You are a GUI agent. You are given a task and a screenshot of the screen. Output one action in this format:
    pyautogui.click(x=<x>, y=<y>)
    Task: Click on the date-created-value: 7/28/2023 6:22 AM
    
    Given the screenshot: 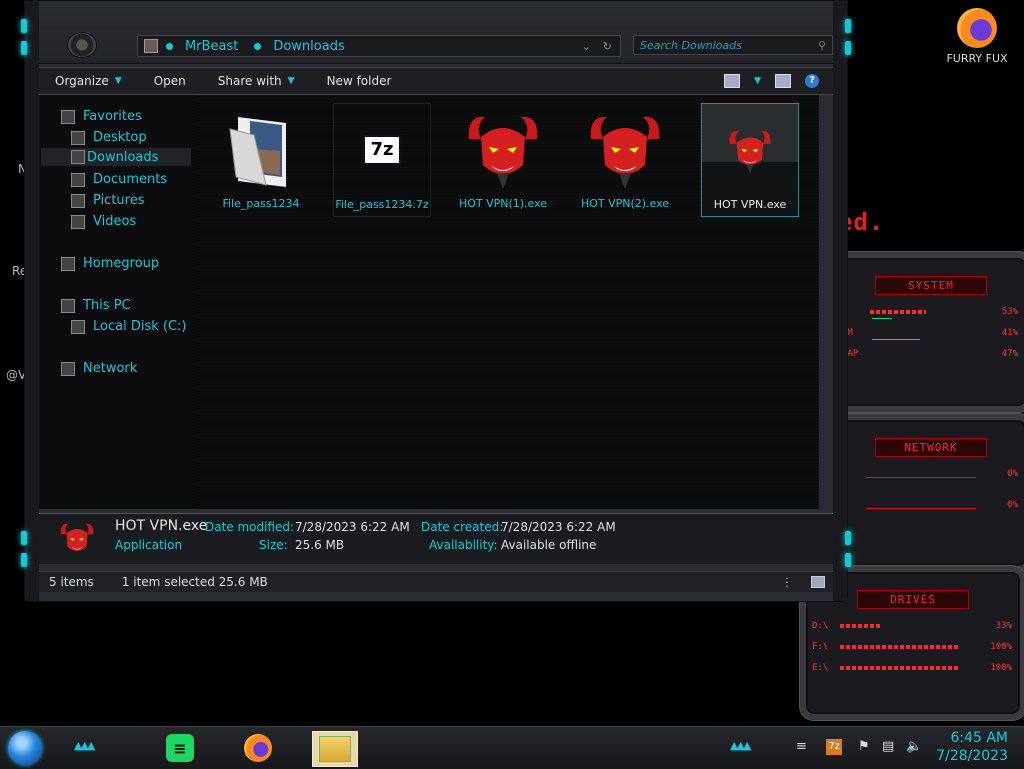 What is the action you would take?
    pyautogui.click(x=558, y=527)
    